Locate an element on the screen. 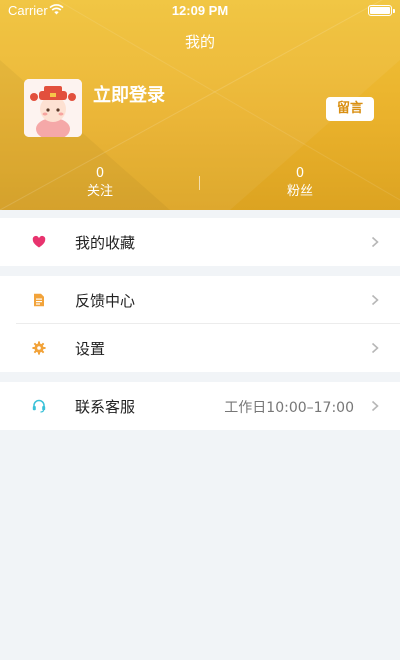 This screenshot has width=400, height=660. menu-item-customer-service: 联系客服 工作日10:00–17:00 is located at coordinates (200, 406).